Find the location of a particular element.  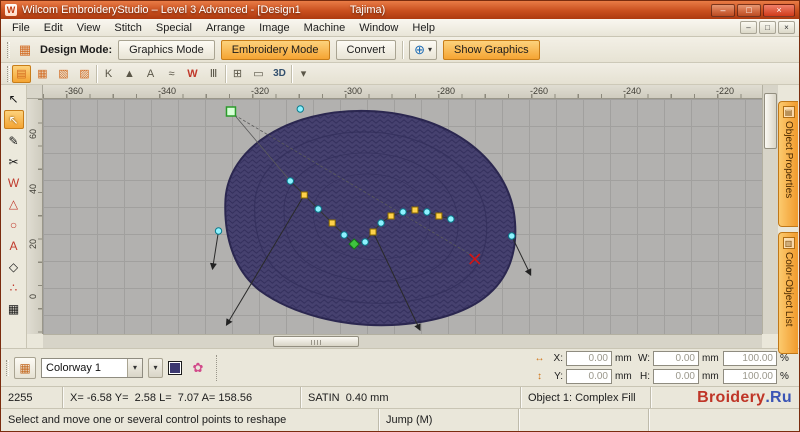

menu-stitch: Stitch is located at coordinates (128, 28).